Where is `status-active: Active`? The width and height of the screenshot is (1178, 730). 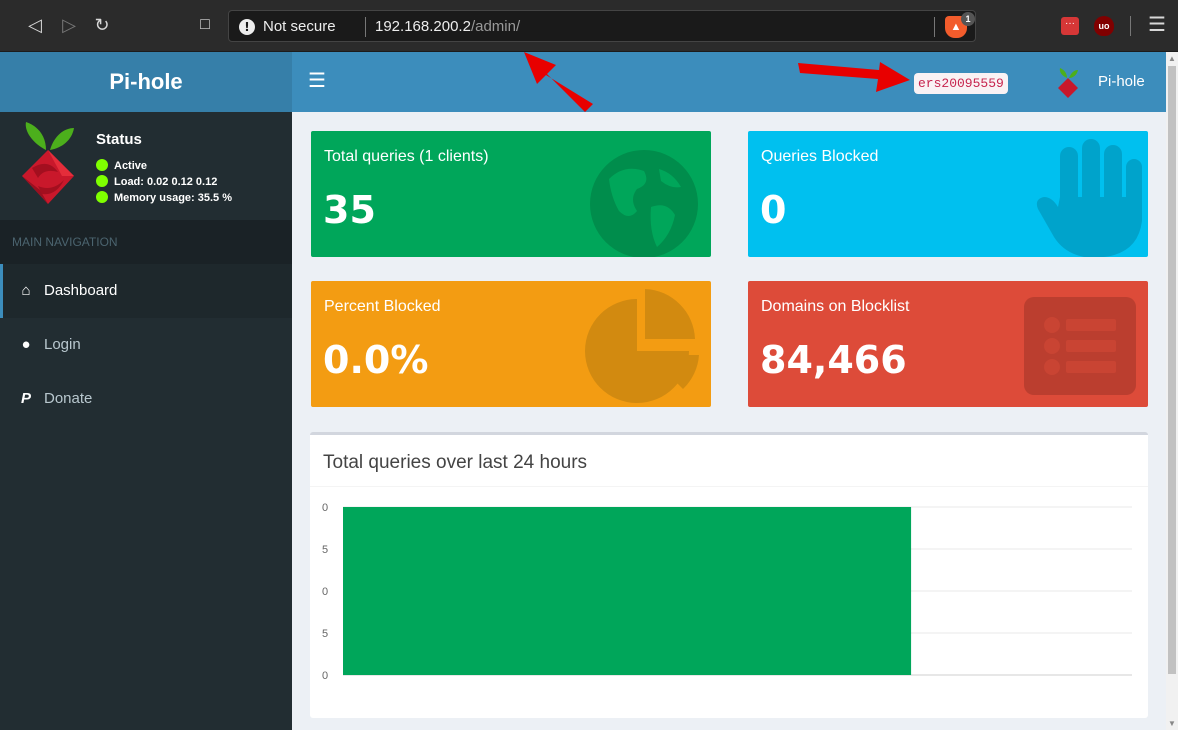 status-active: Active is located at coordinates (121, 166).